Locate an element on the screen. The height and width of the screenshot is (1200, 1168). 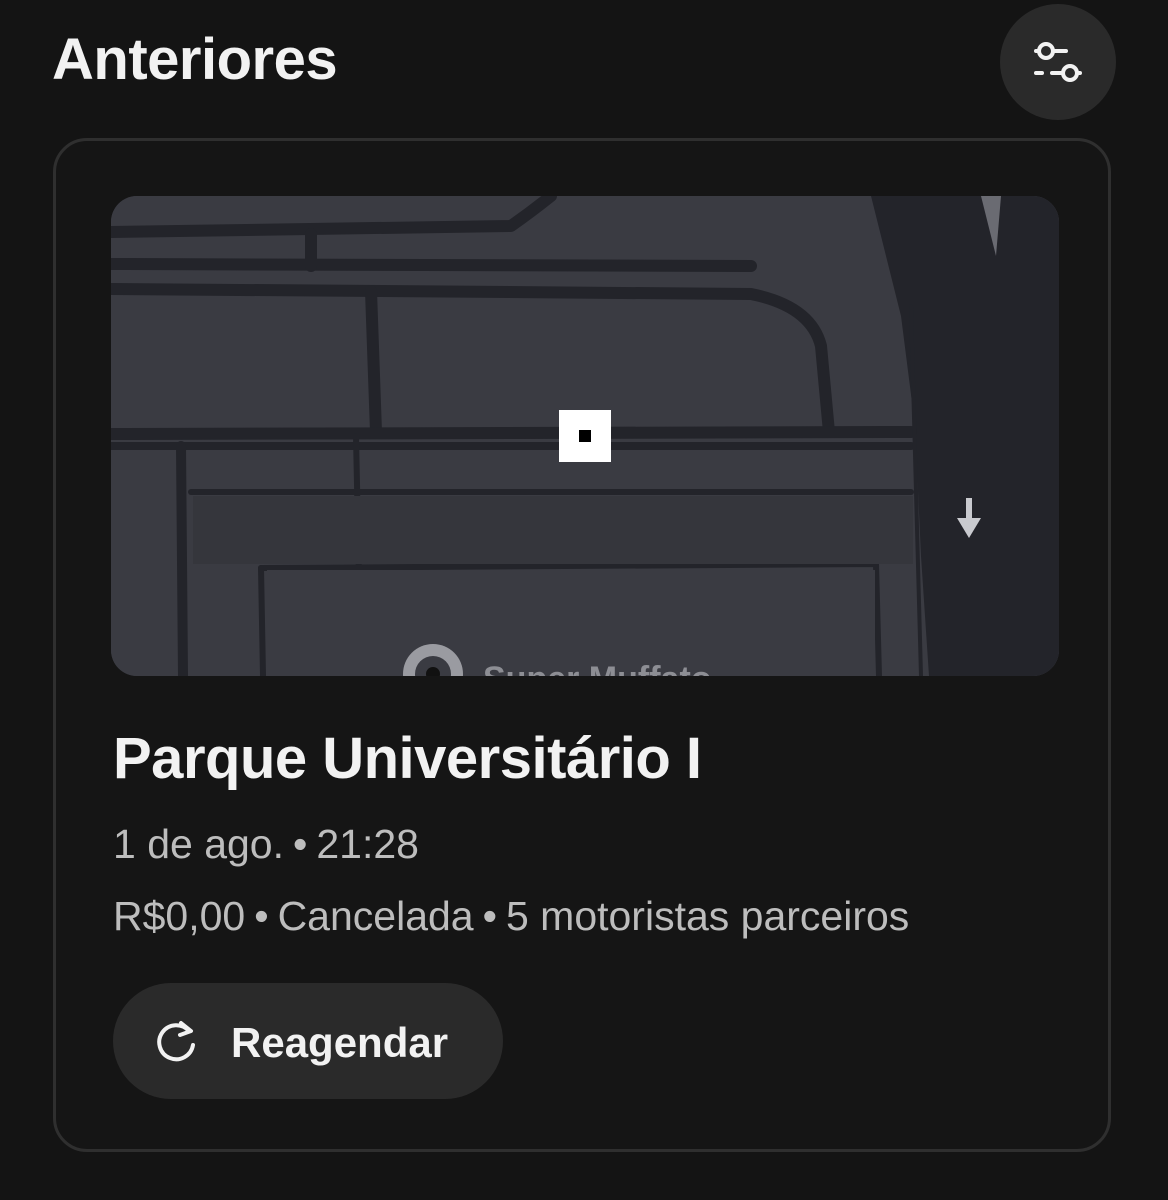
page-title: Anteriores is located at coordinates (195, 59).